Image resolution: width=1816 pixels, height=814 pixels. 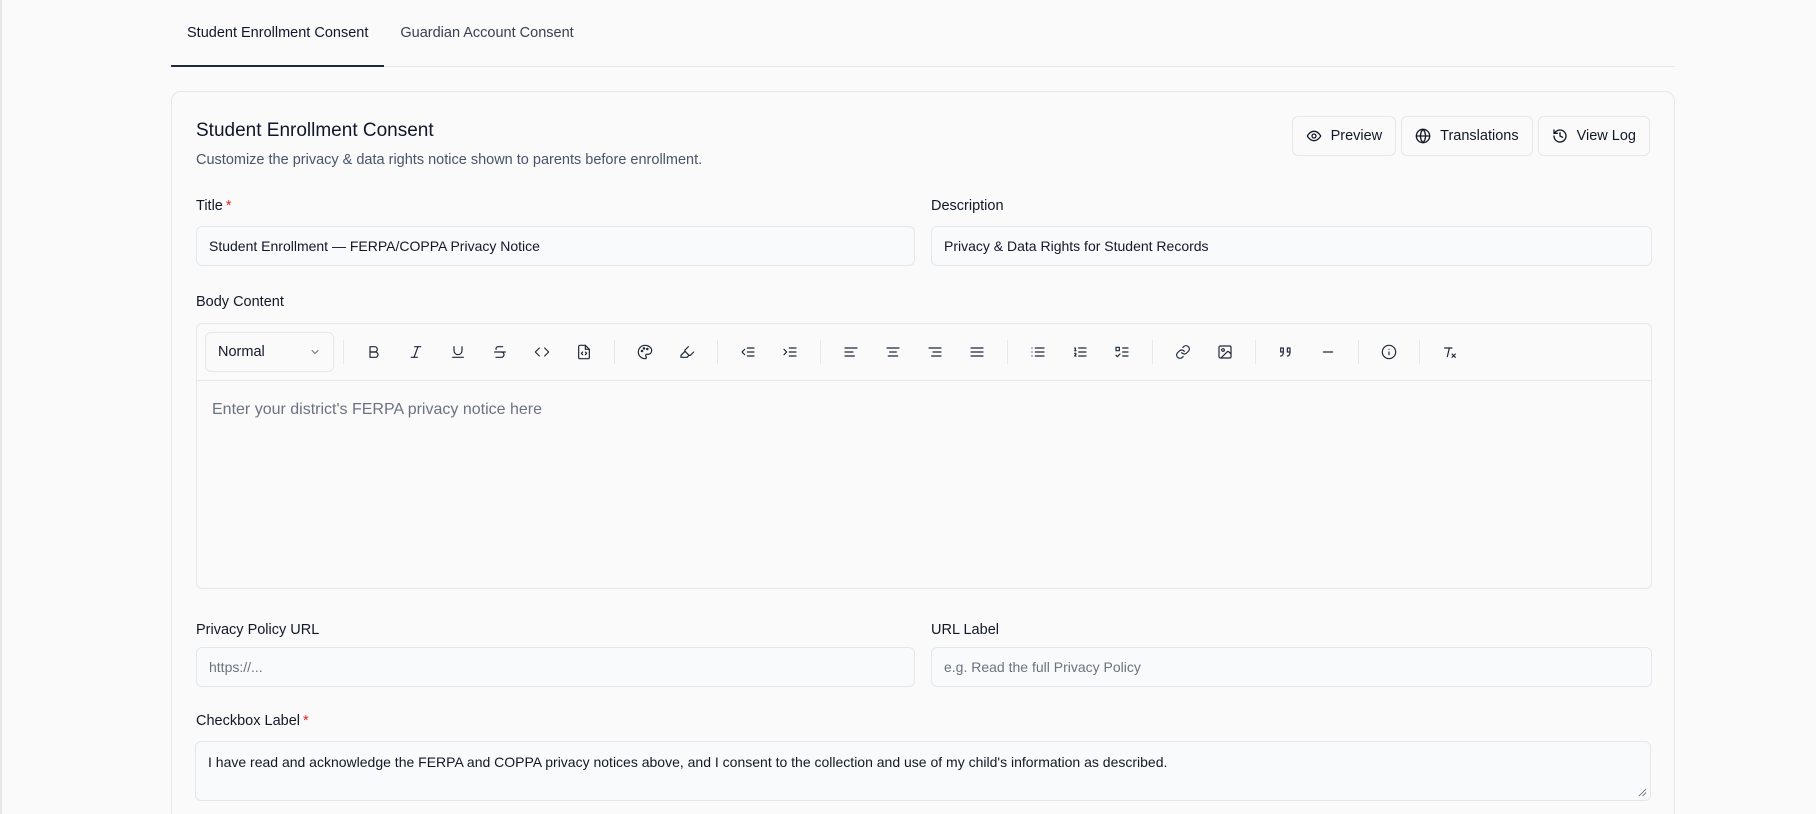 I want to click on highlight-button, so click(x=687, y=352).